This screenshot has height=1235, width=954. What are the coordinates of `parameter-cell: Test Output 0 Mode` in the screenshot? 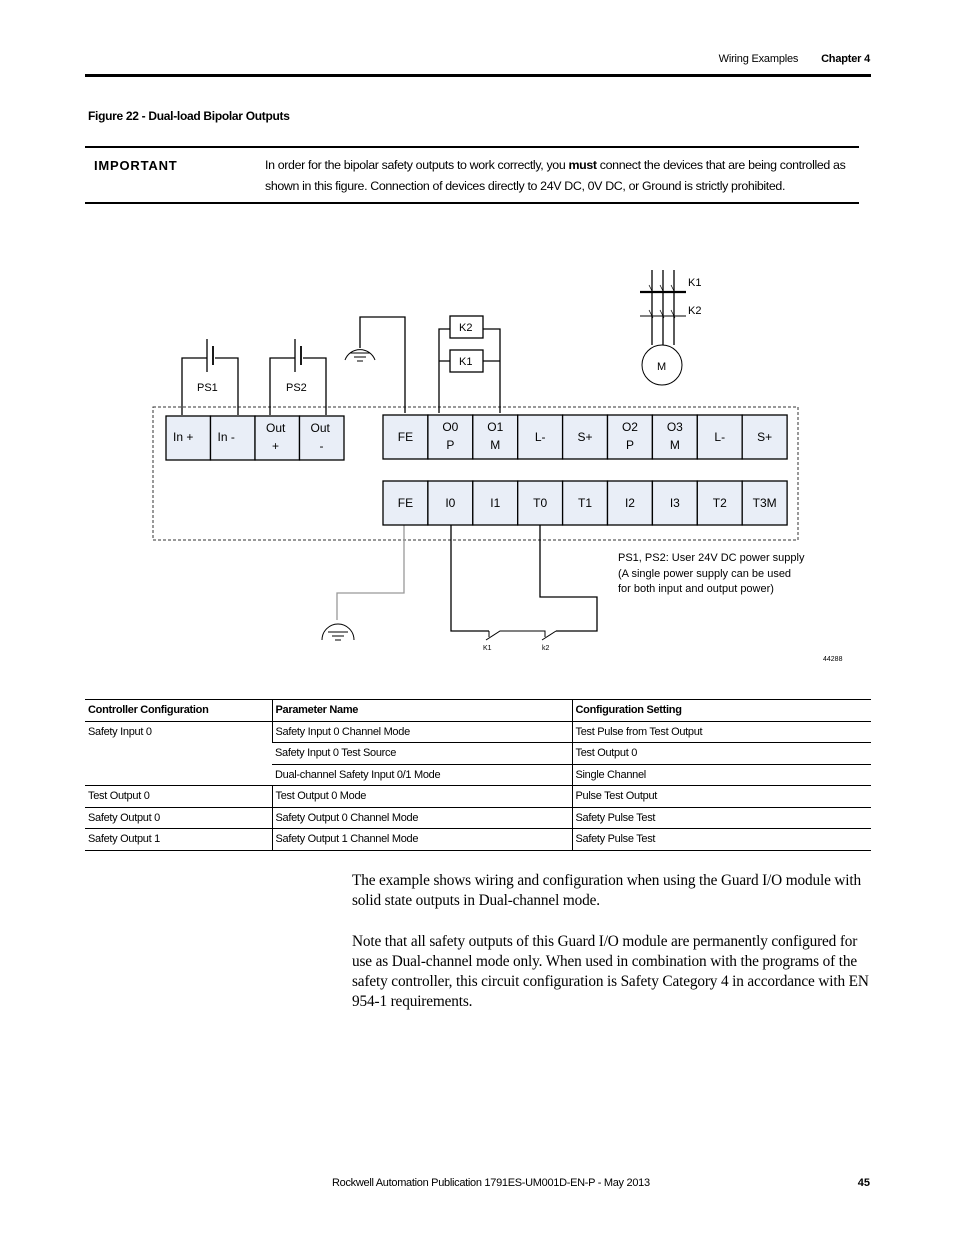 It's located at (421, 796).